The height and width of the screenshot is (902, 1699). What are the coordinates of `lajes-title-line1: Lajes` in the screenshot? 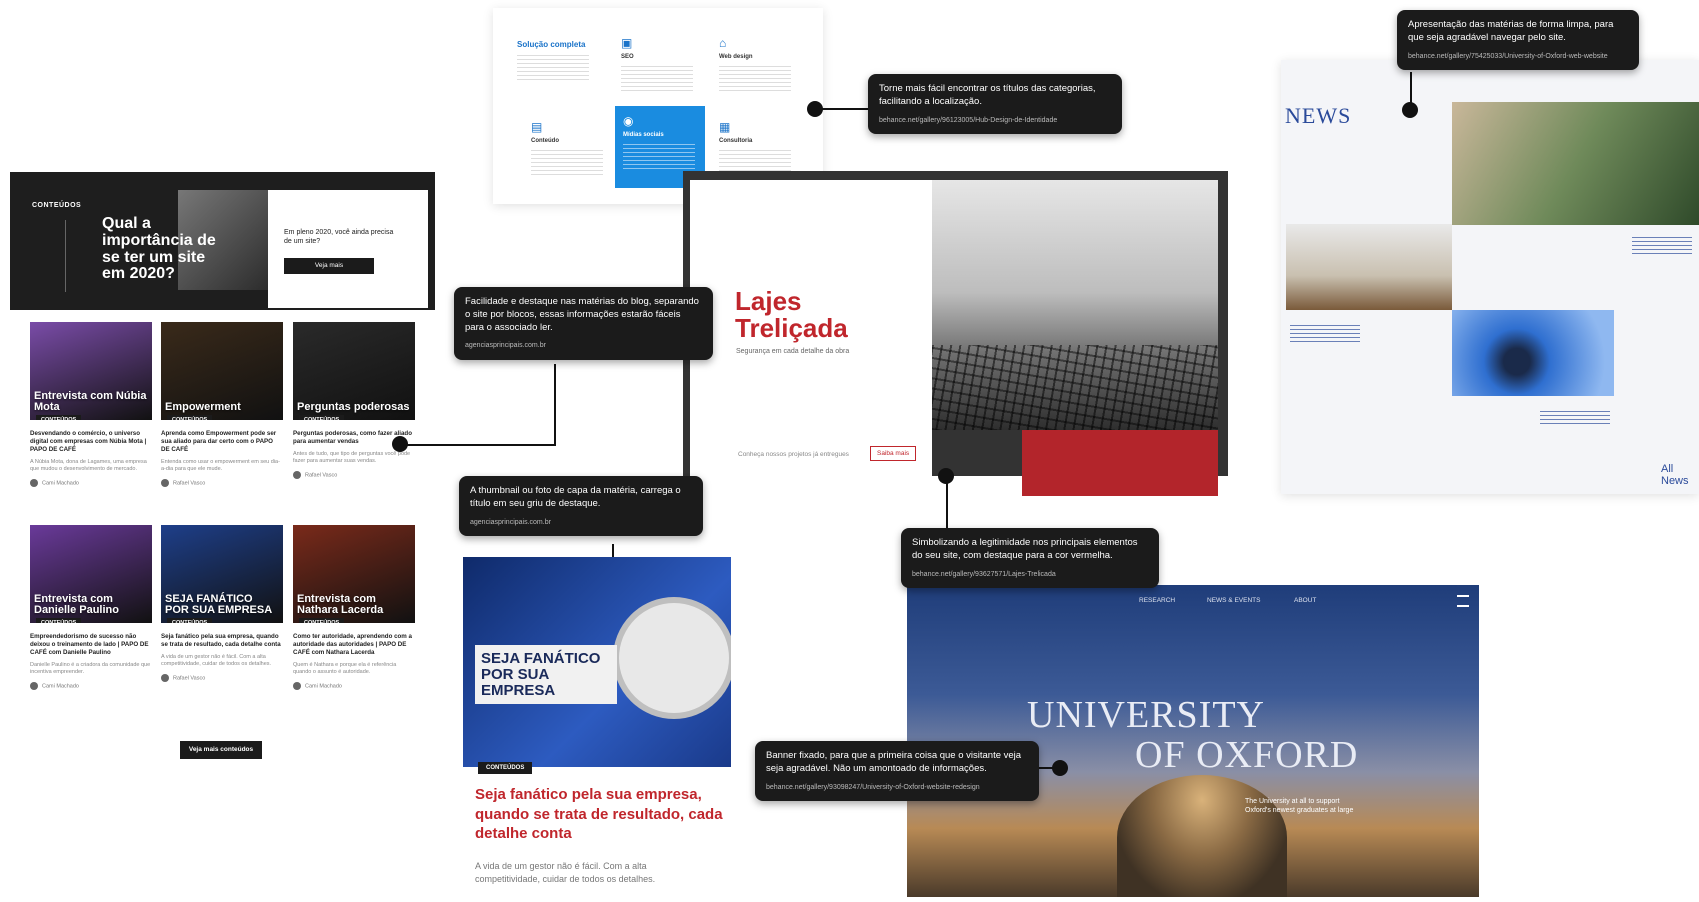 It's located at (768, 301).